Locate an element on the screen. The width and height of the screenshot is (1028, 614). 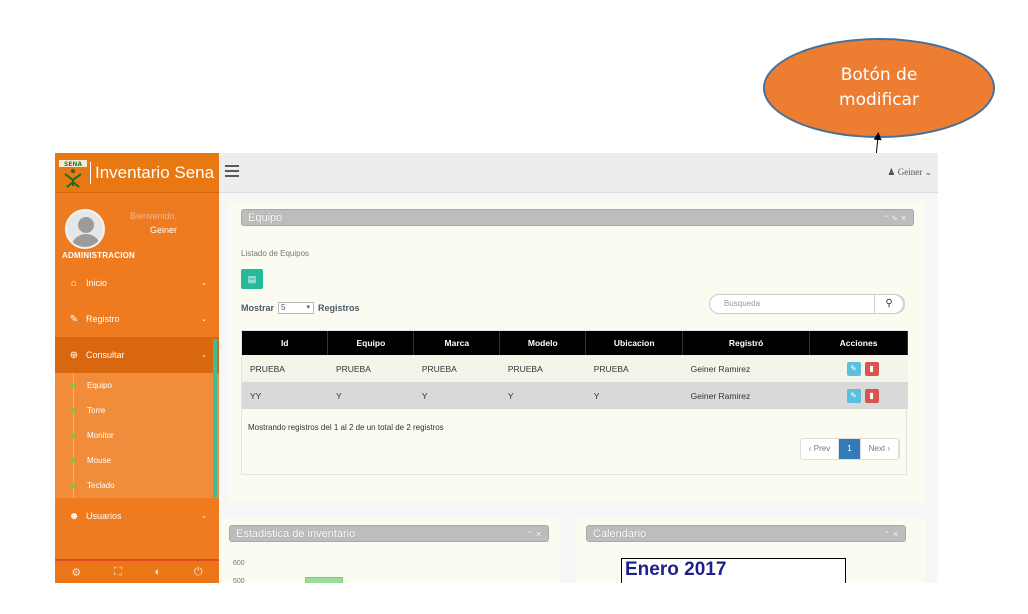
sidebar-item-registro: ✎ Registro ⌄ is located at coordinates (137, 319).